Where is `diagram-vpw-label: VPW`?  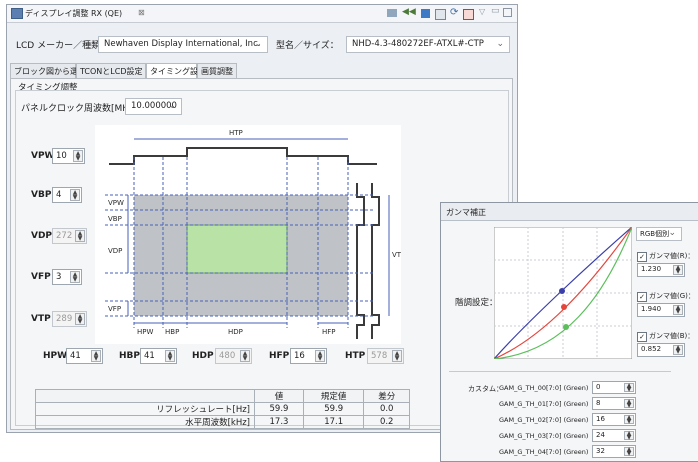 diagram-vpw-label: VPW is located at coordinates (116, 203).